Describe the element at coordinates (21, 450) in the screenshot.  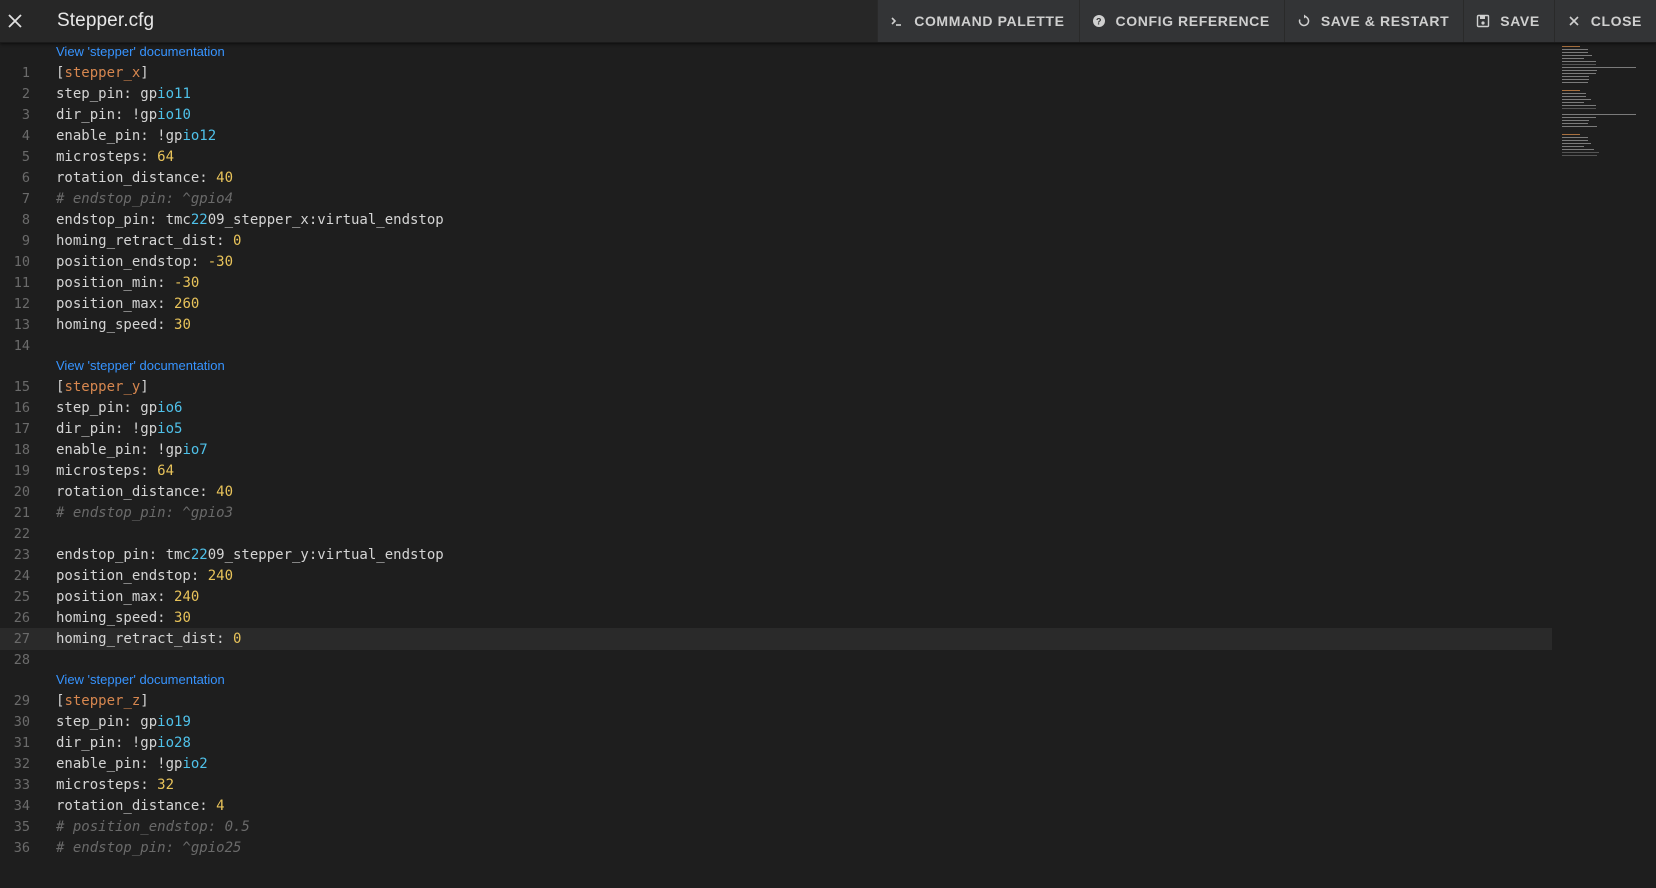
I see `line-number: 18` at that location.